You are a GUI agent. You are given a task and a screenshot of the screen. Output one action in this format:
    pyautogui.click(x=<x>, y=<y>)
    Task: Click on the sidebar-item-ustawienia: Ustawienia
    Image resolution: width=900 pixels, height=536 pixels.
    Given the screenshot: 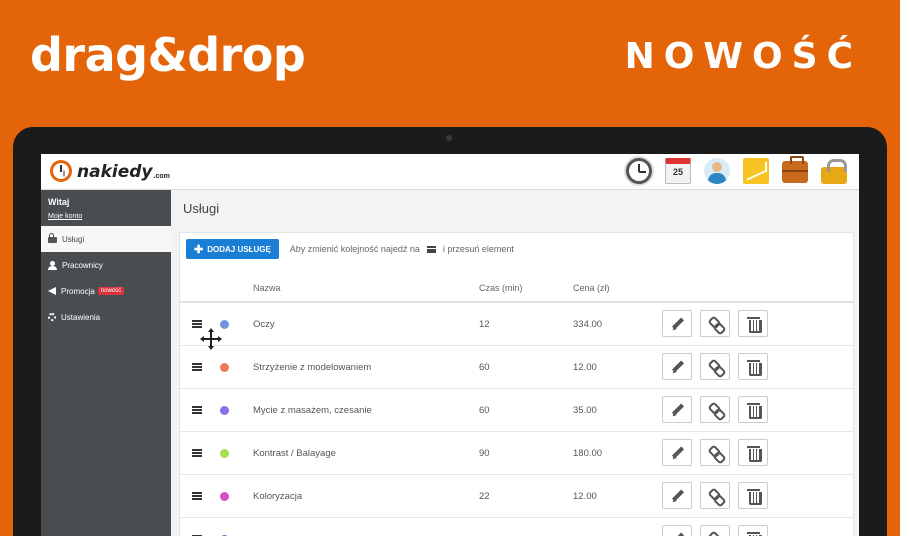 What is the action you would take?
    pyautogui.click(x=106, y=317)
    